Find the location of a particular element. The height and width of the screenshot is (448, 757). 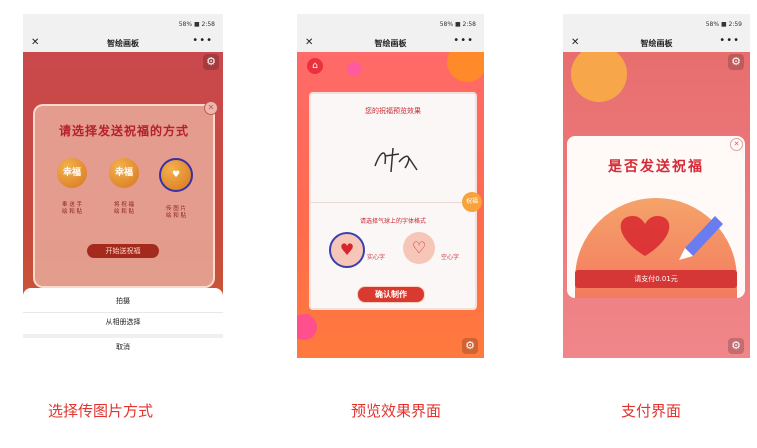

font-option-hollow: ♡ 空心字 is located at coordinates (431, 248).